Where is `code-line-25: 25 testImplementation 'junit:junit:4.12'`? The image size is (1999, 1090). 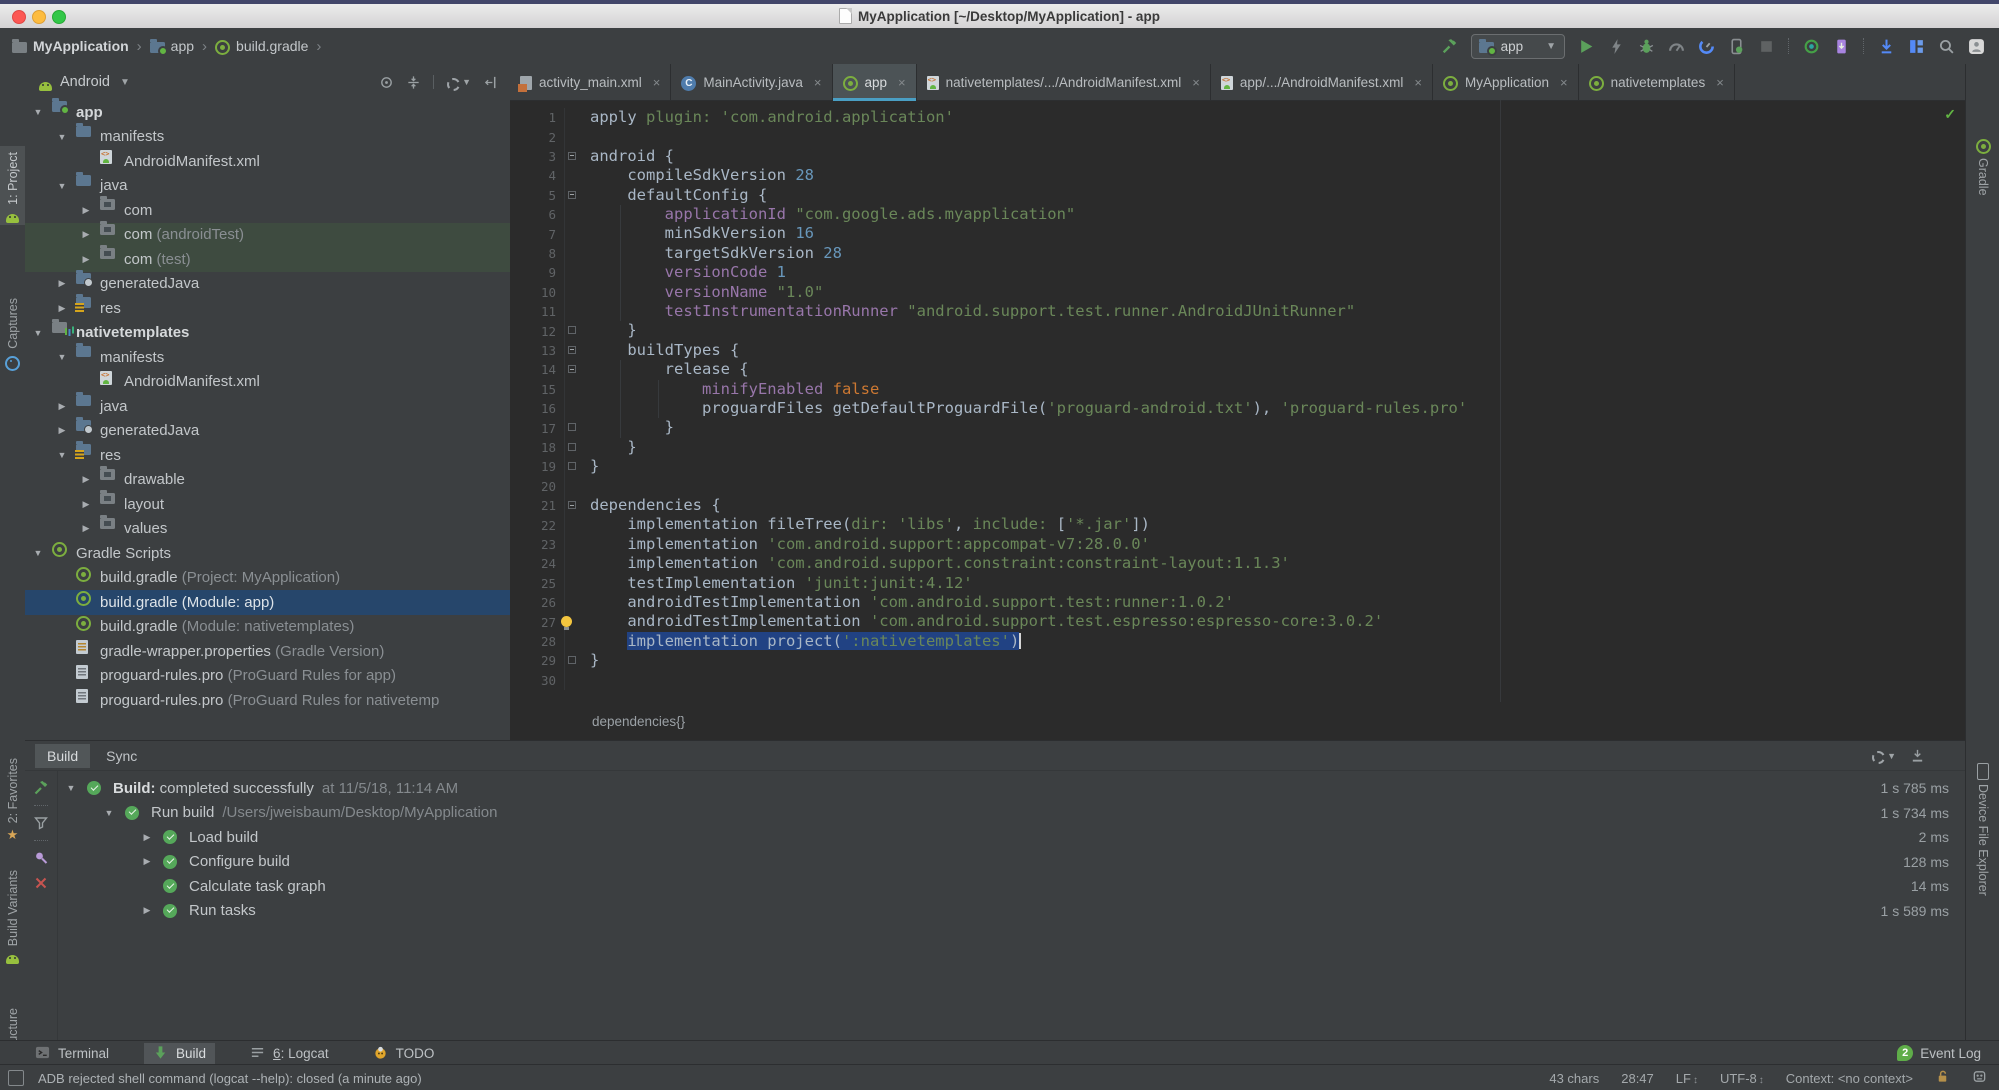 code-line-25: 25 testImplementation 'junit:junit:4.12' is located at coordinates (1237, 583).